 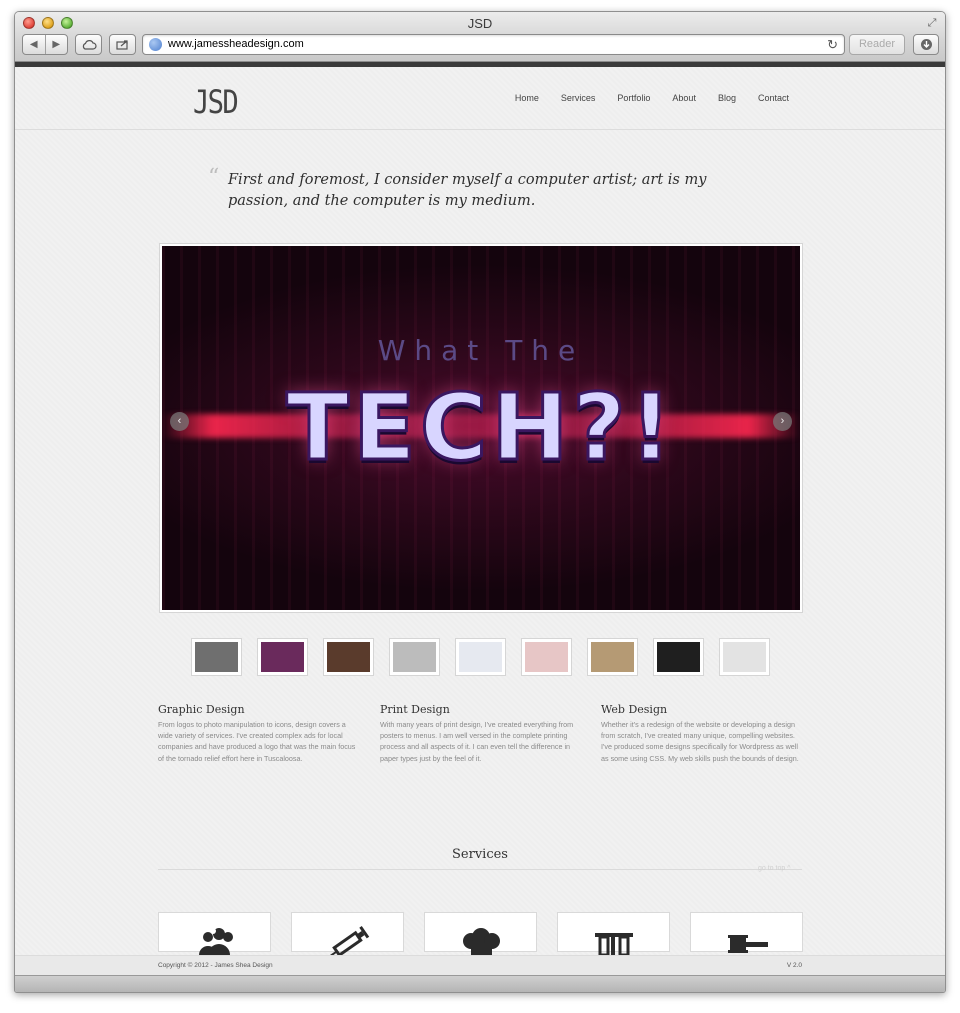 I want to click on service-box-people, so click(x=214, y=933).